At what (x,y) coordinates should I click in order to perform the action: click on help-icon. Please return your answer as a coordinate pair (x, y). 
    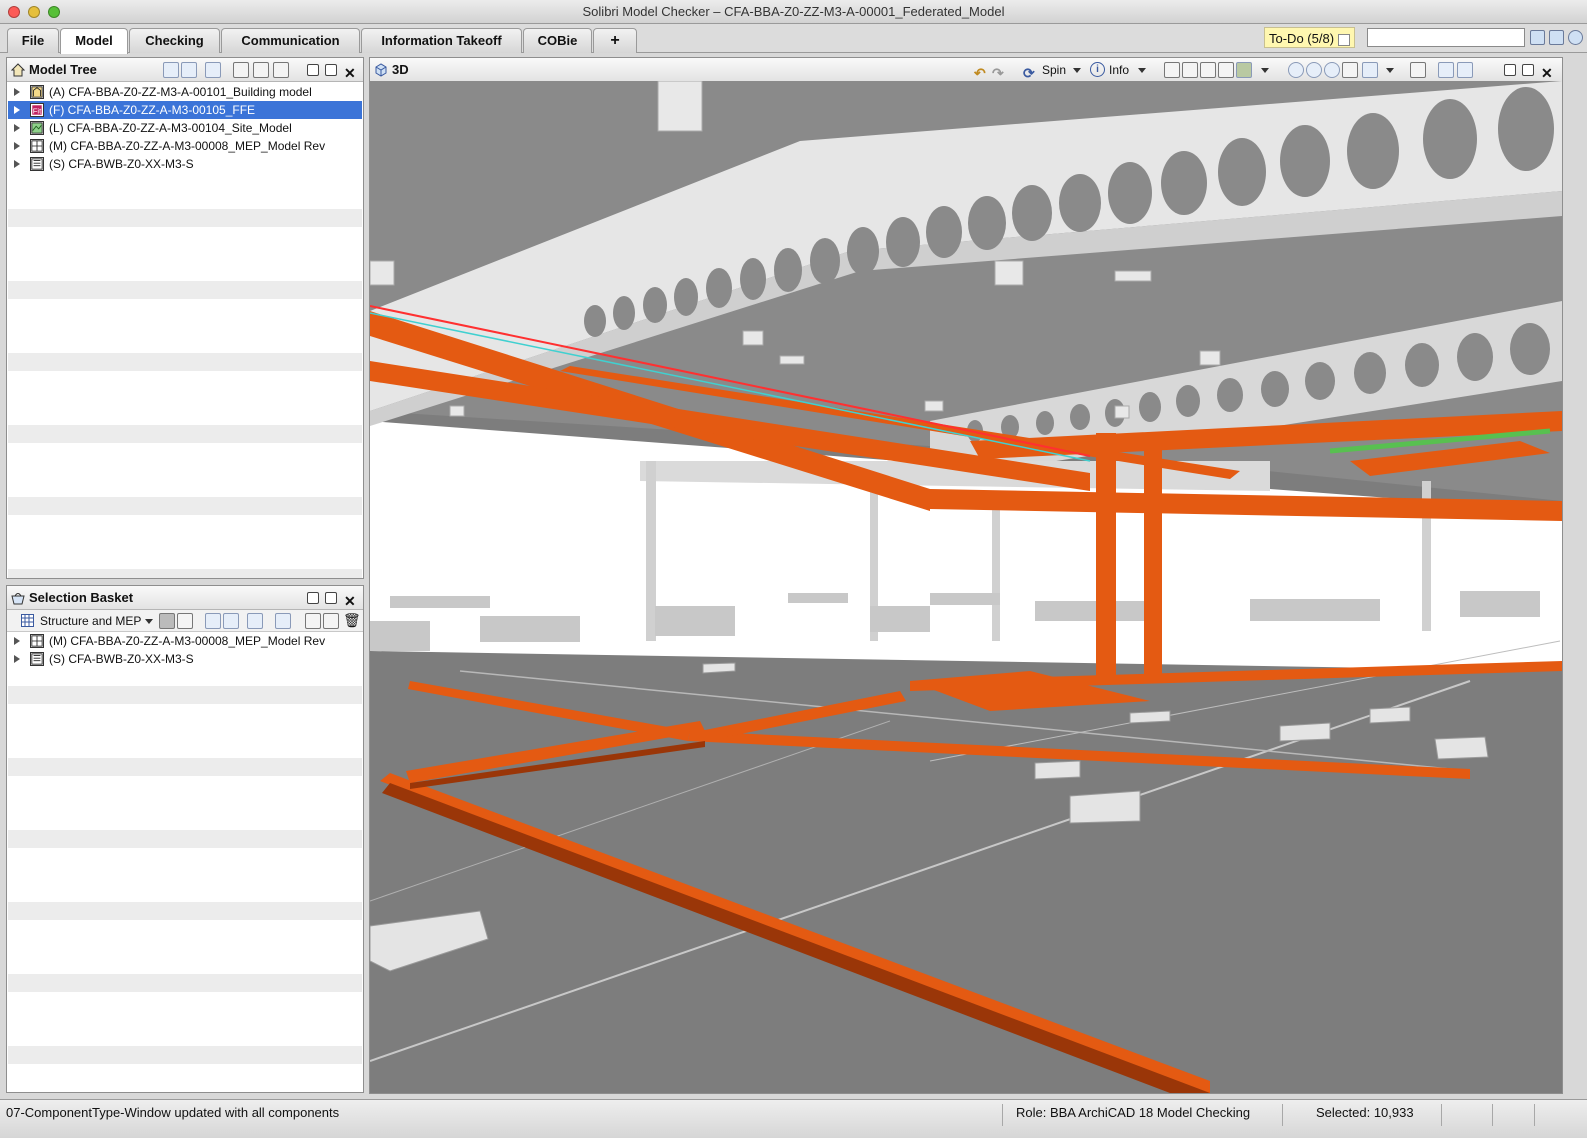
    Looking at the image, I should click on (1575, 37).